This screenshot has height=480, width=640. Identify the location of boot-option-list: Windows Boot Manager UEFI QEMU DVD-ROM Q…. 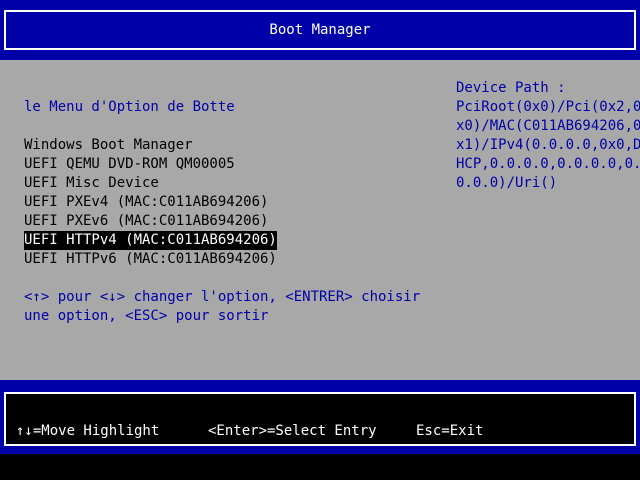
(150, 202).